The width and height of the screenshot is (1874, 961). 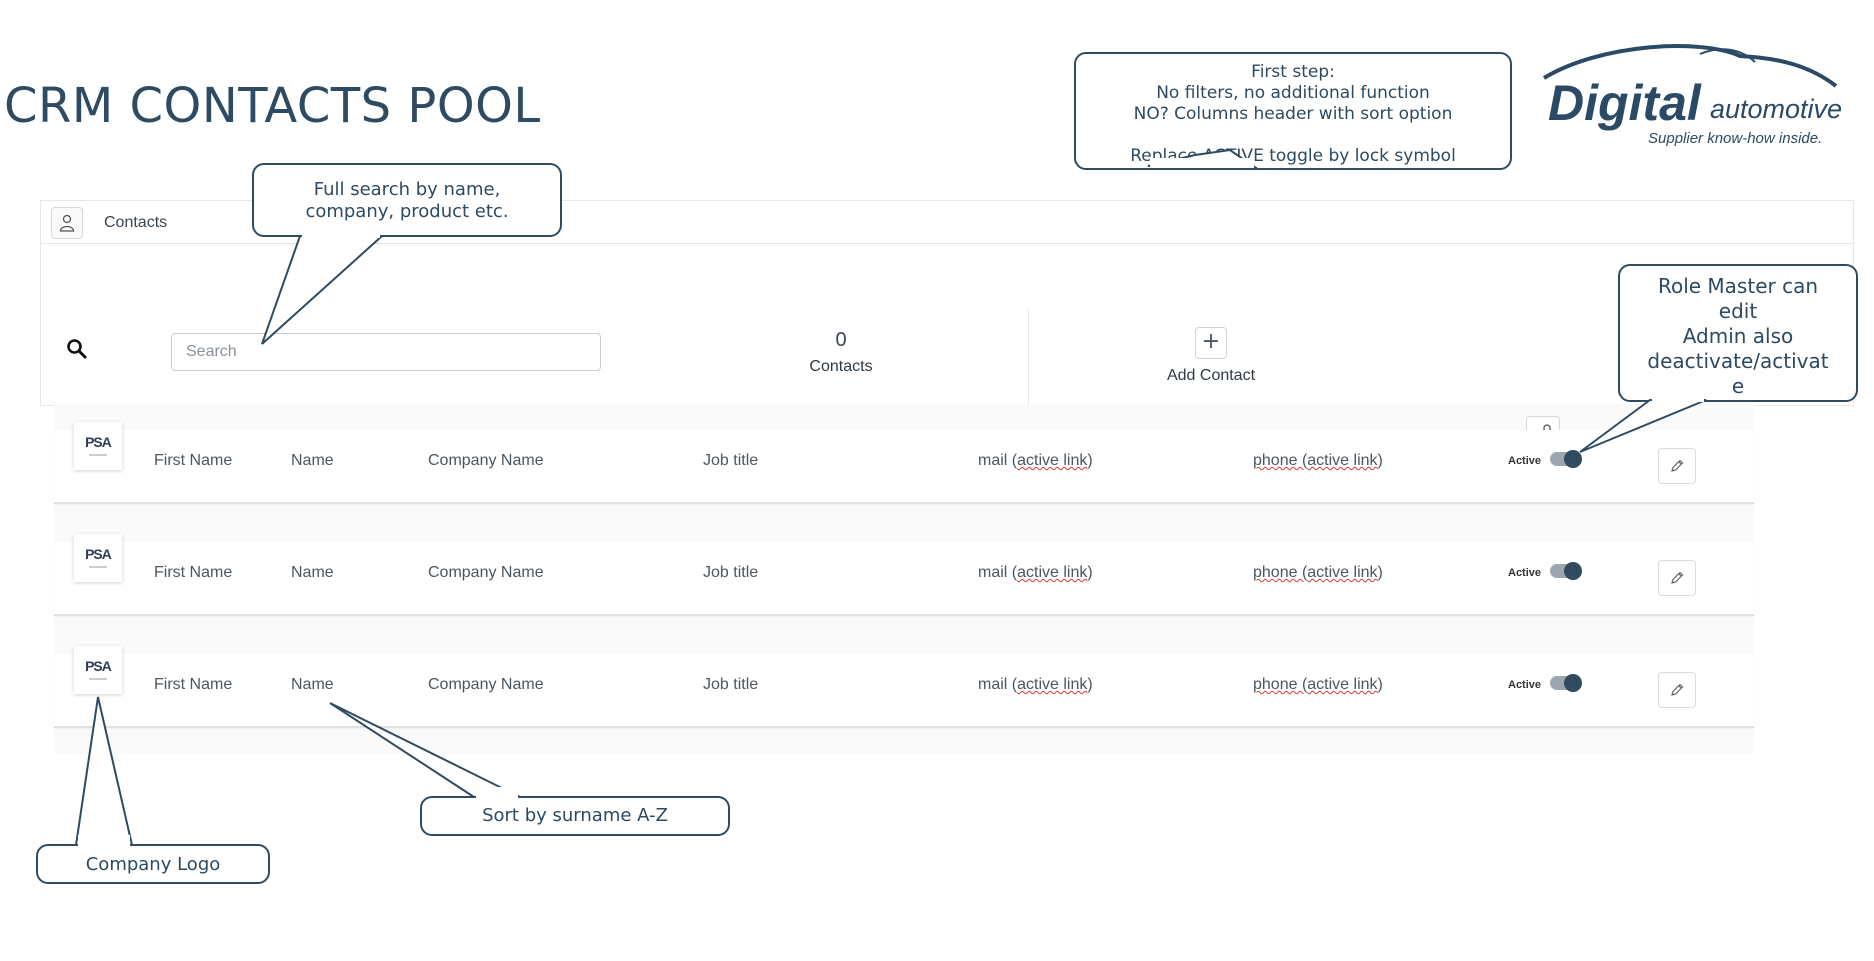 I want to click on contact-person-icon, so click(x=67, y=223).